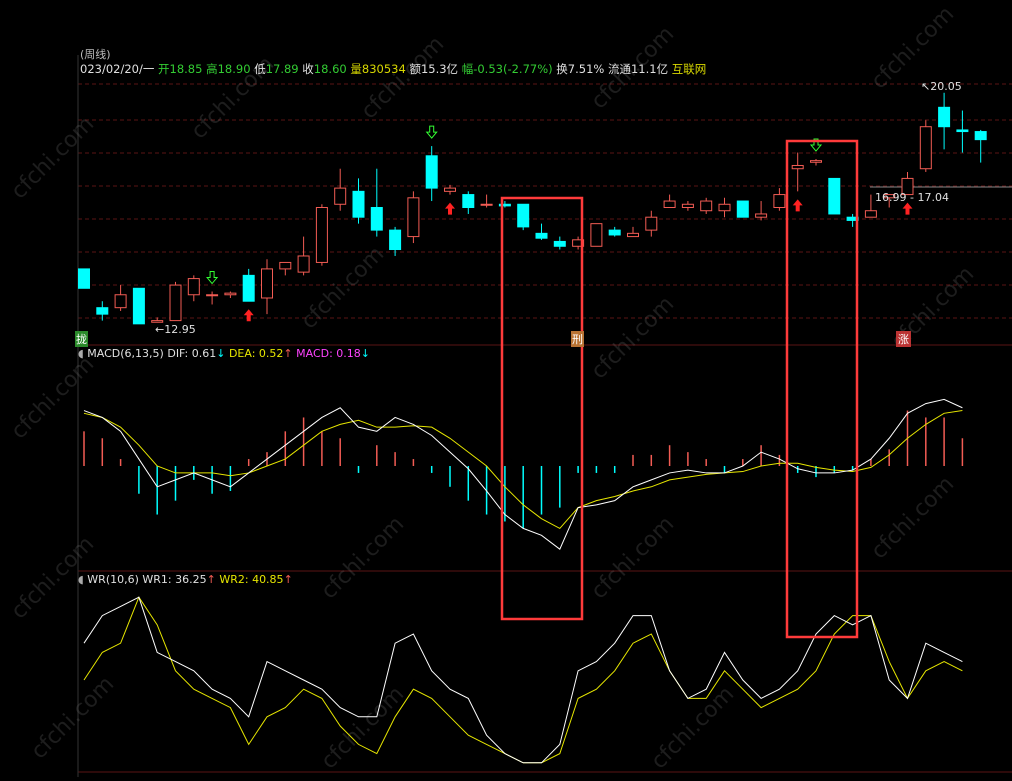 Image resolution: width=1012 pixels, height=781 pixels. Describe the element at coordinates (113, 579) in the screenshot. I see `wr-name: WR(10,6)` at that location.